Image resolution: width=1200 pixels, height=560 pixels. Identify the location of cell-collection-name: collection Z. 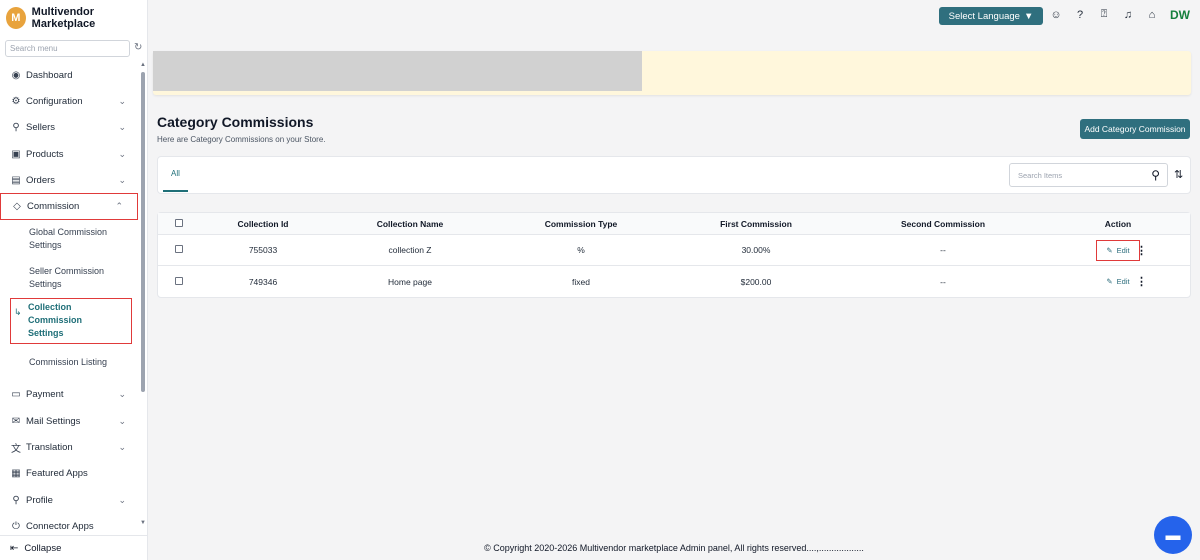
(410, 250).